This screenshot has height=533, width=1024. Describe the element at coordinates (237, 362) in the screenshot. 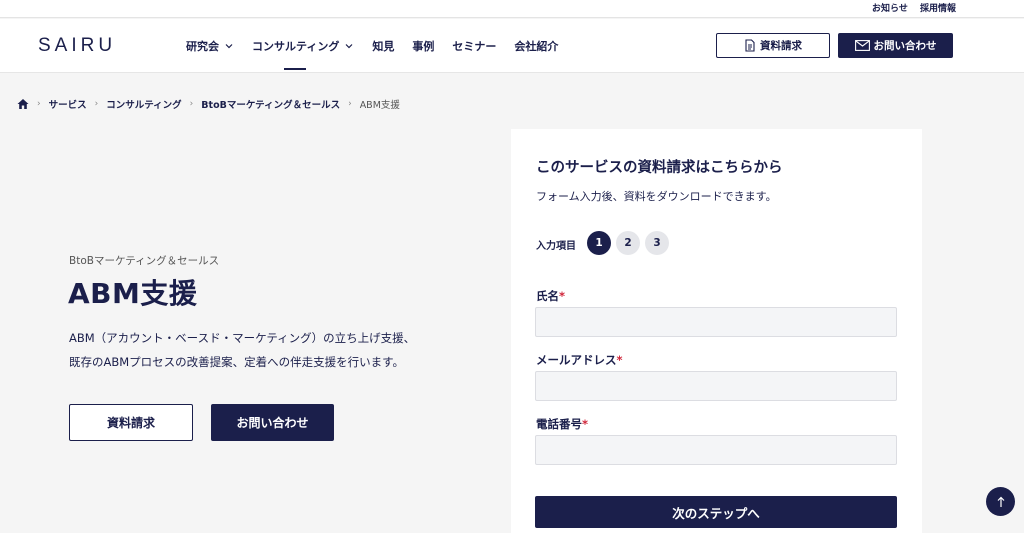

I see `description-line: 既存のABMプロセスの改善提案、定着への伴走支援を行います。` at that location.